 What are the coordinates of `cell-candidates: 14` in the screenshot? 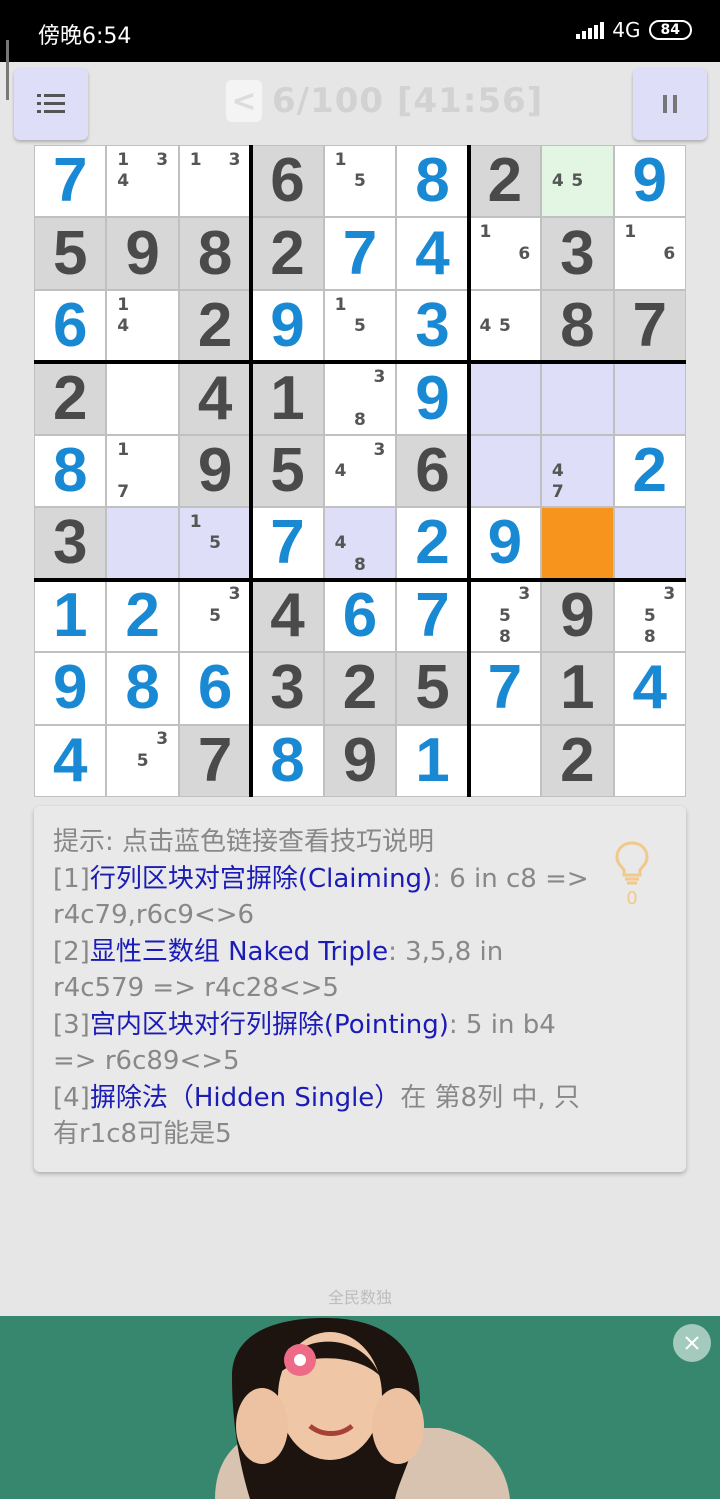 It's located at (142, 326).